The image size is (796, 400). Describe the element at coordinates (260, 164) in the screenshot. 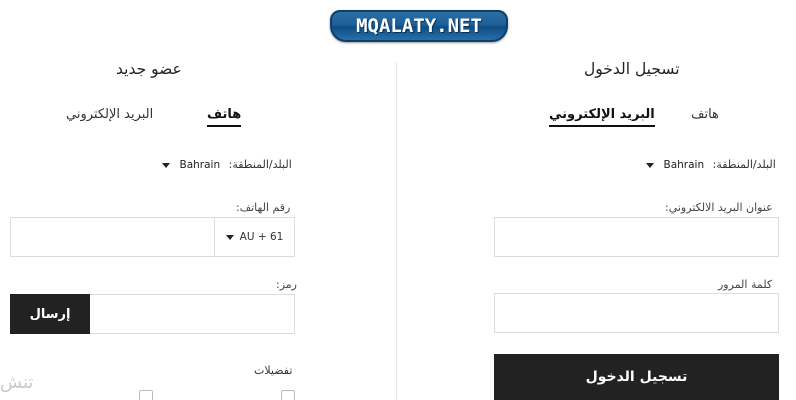

I see `register-region-label: البلد/المنطقة:` at that location.